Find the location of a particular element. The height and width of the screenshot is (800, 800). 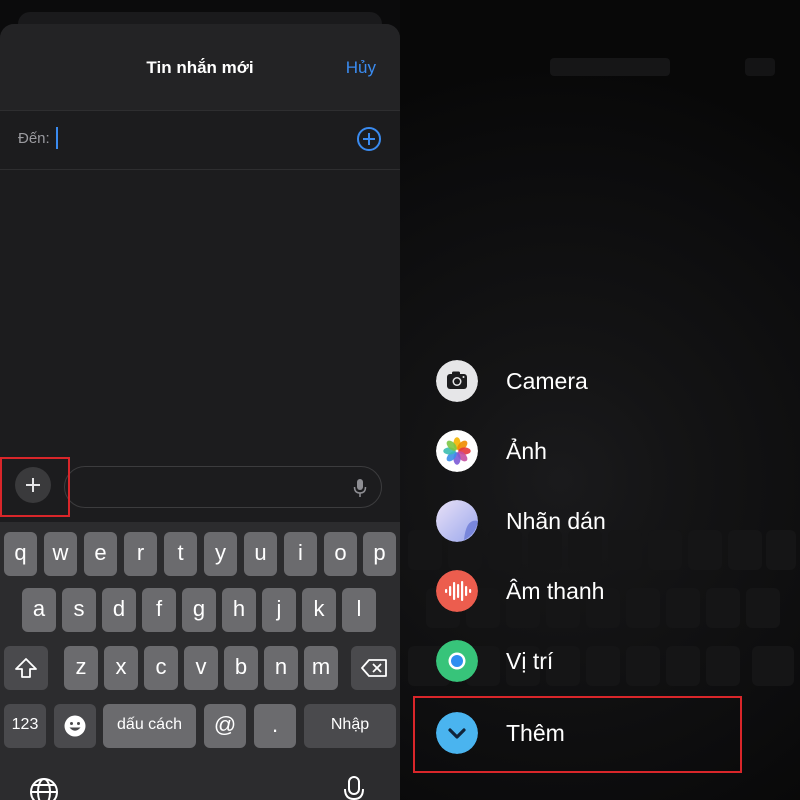

dictation-mic-icon is located at coordinates (354, 788).